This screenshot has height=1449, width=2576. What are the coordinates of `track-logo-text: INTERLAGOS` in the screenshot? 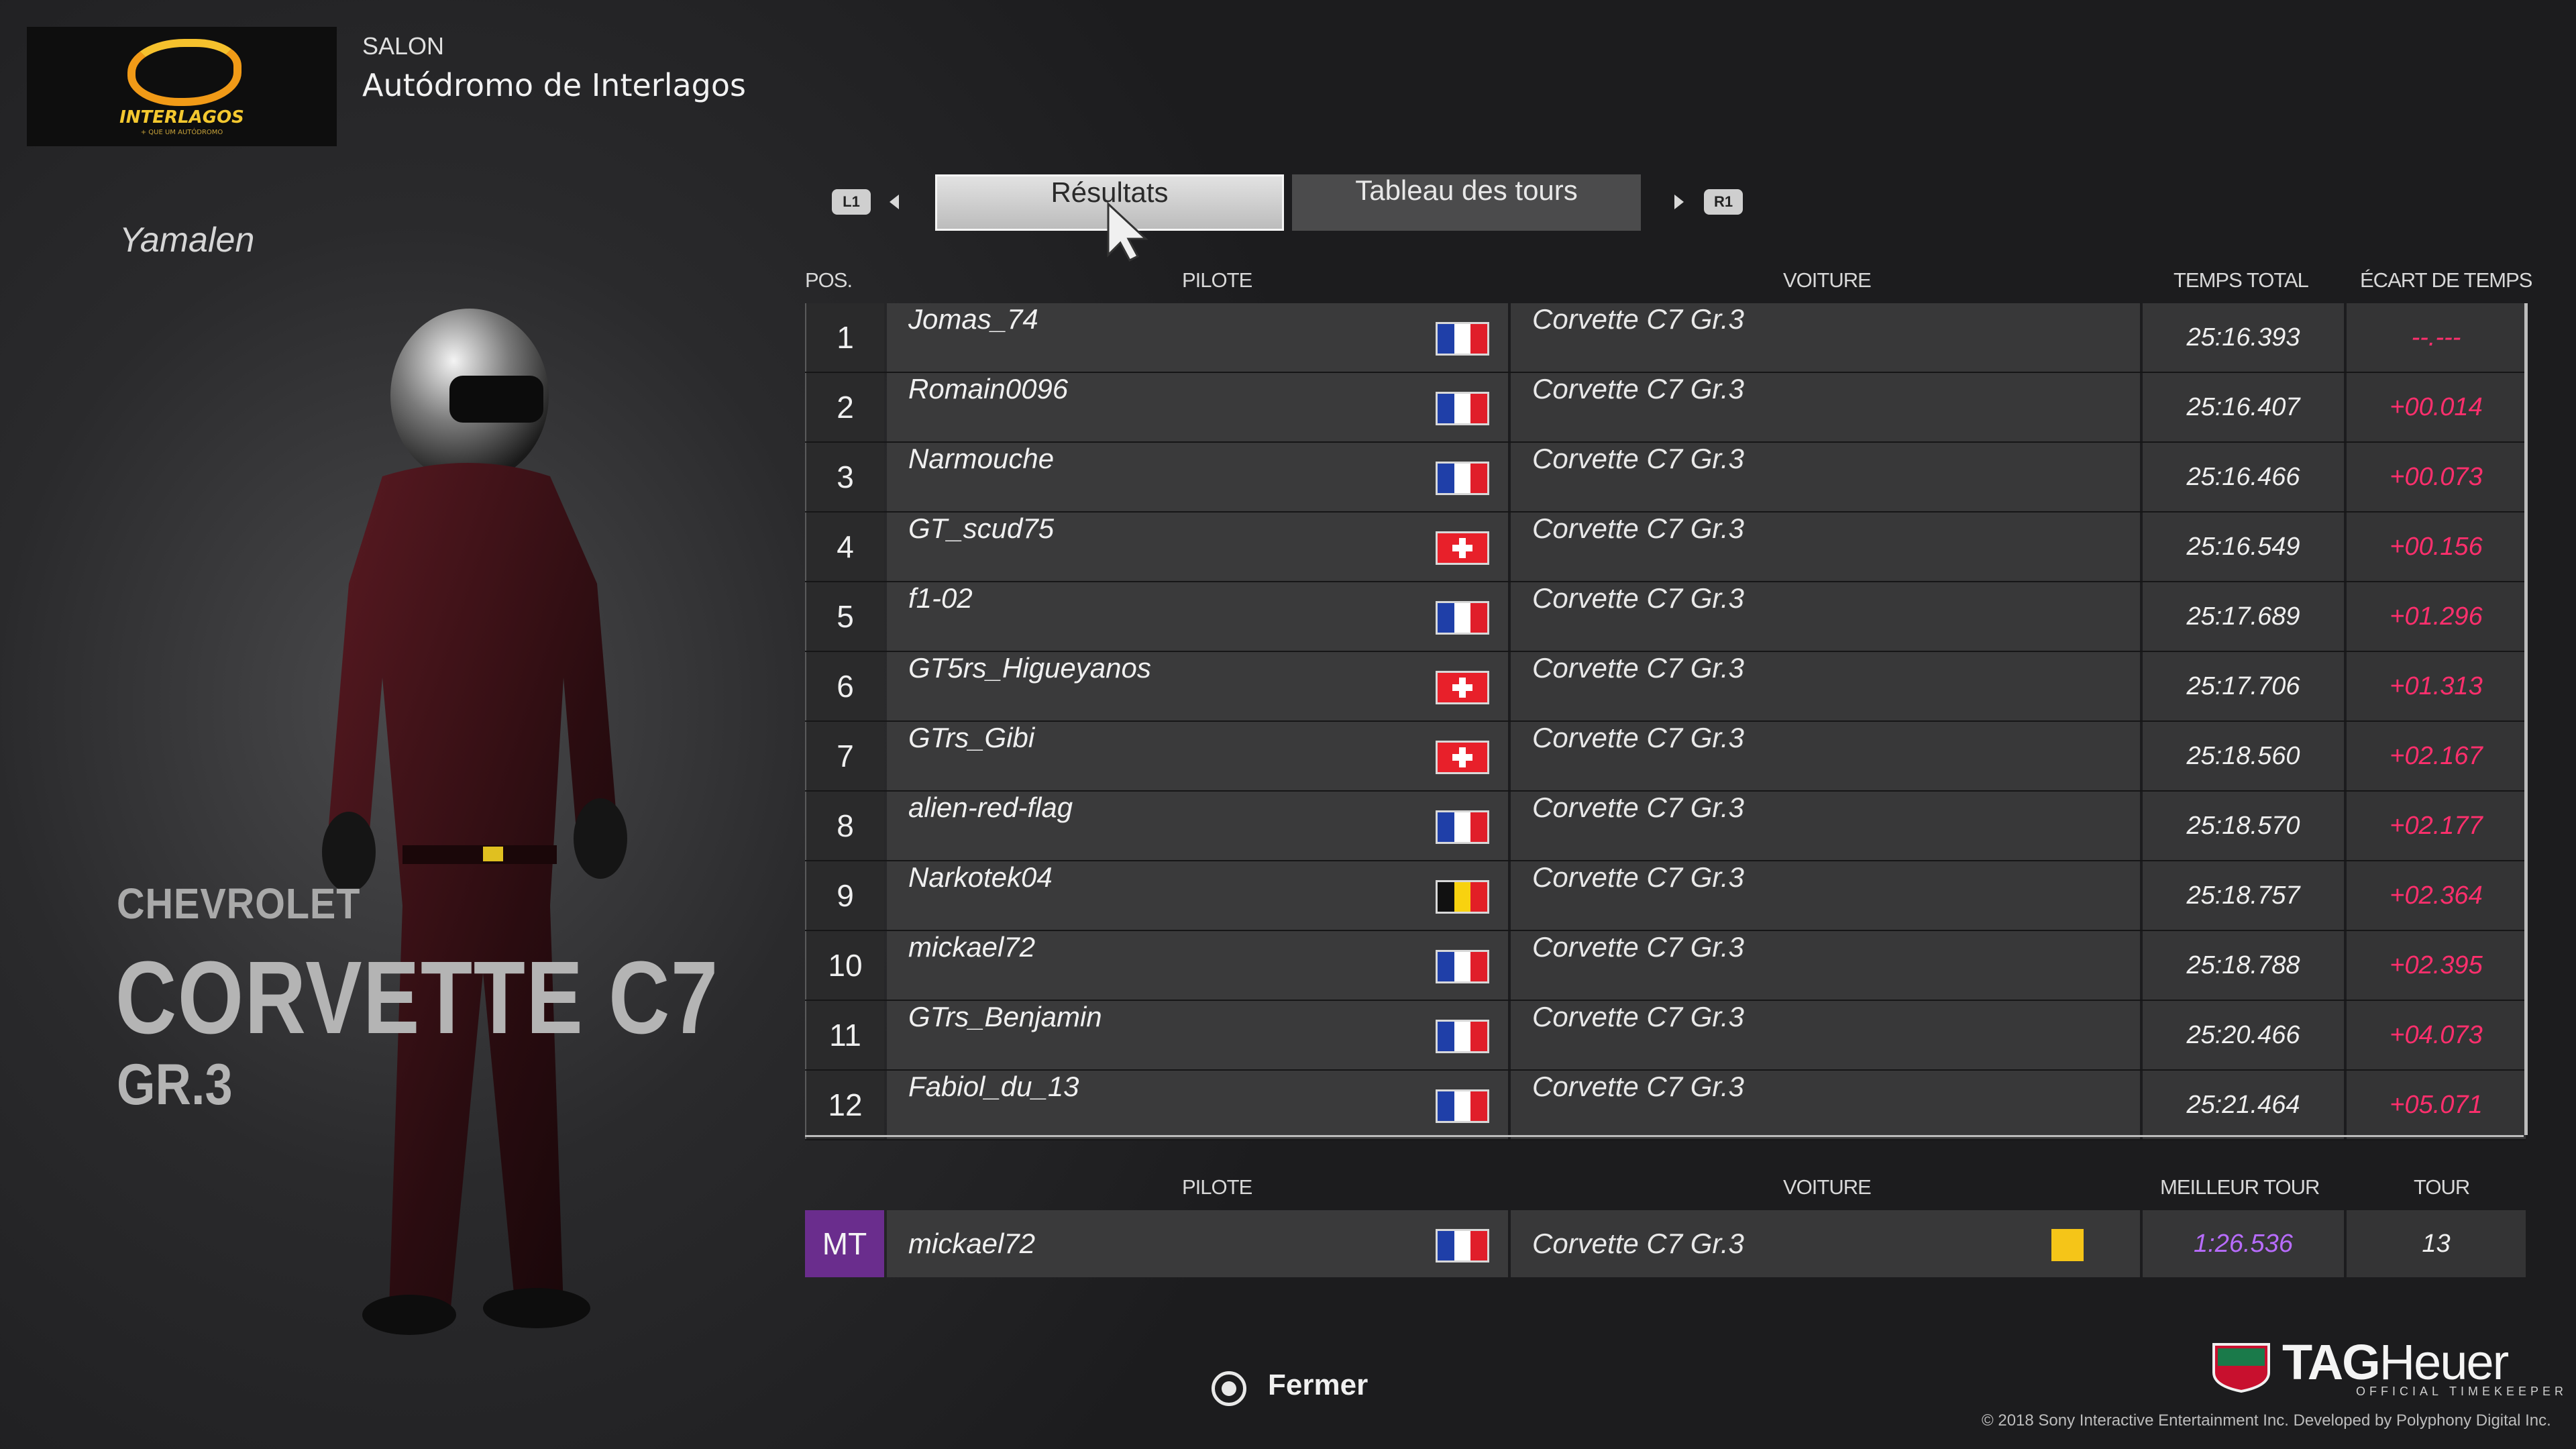 It's located at (181, 117).